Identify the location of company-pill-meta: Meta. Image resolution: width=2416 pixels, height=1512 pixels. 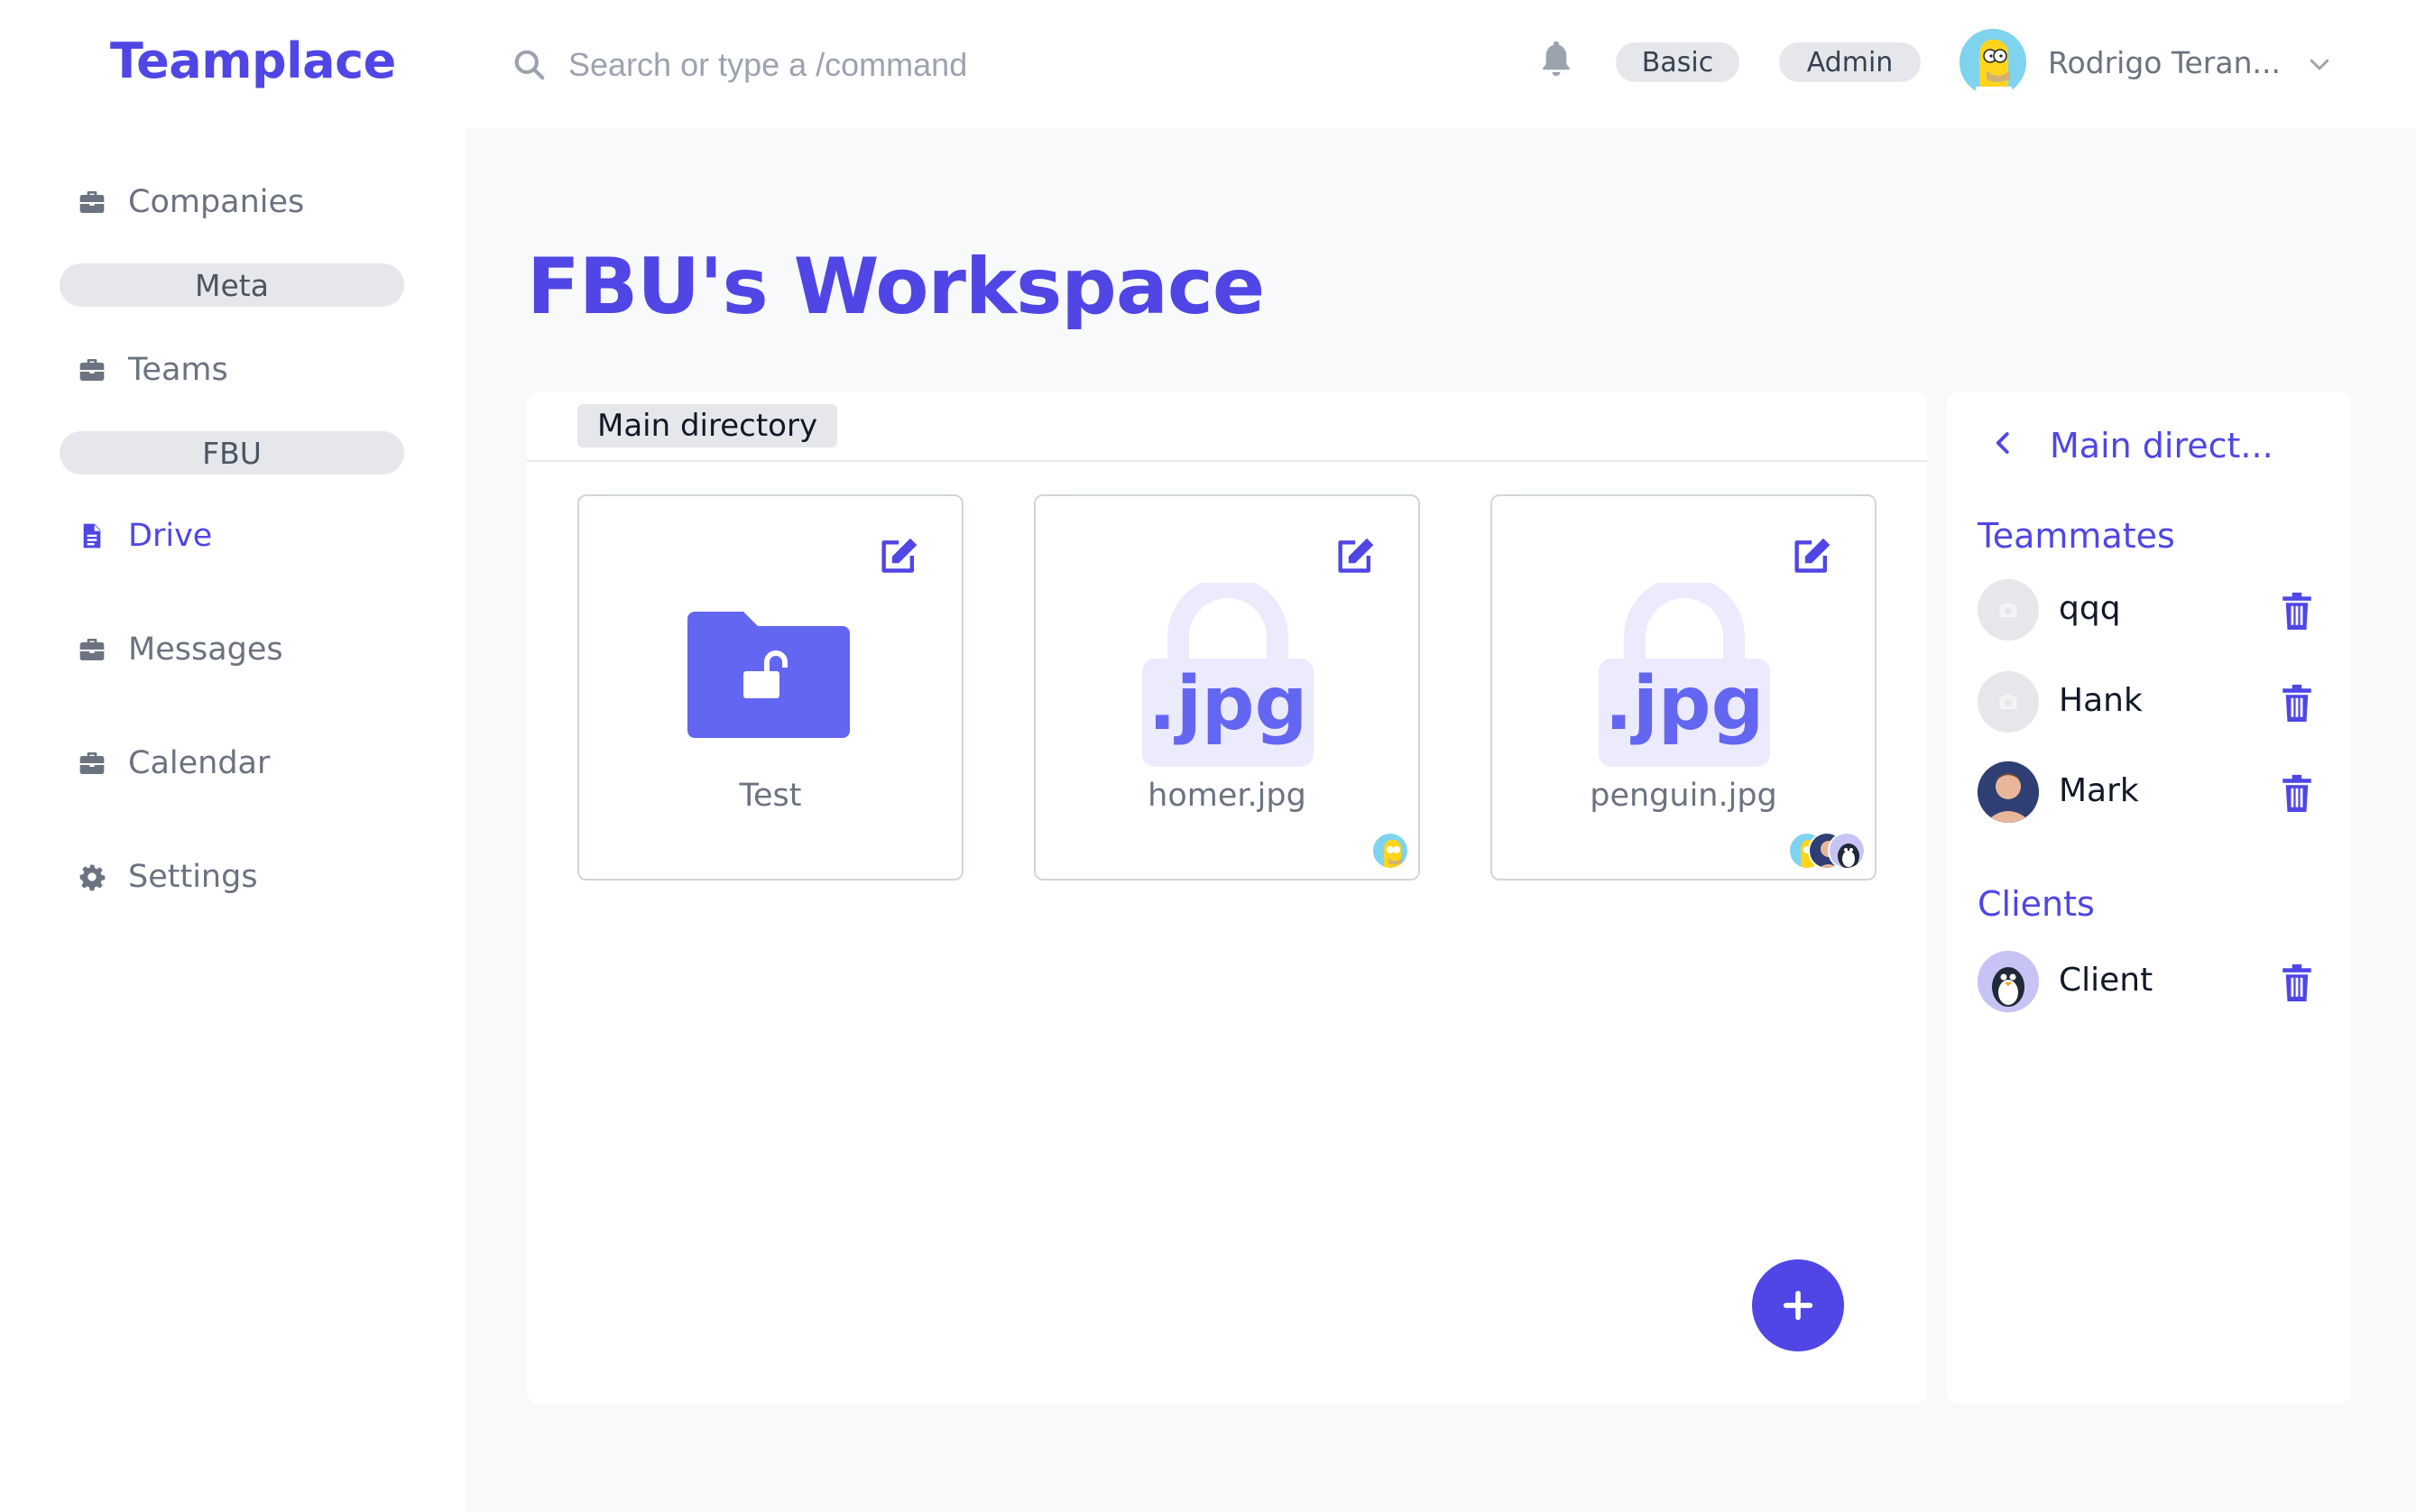
(232, 285).